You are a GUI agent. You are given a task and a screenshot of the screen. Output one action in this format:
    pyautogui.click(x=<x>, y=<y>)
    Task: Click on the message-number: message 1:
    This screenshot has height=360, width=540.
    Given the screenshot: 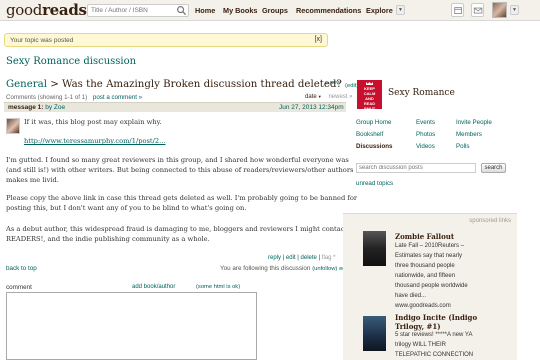 What is the action you would take?
    pyautogui.click(x=26, y=107)
    